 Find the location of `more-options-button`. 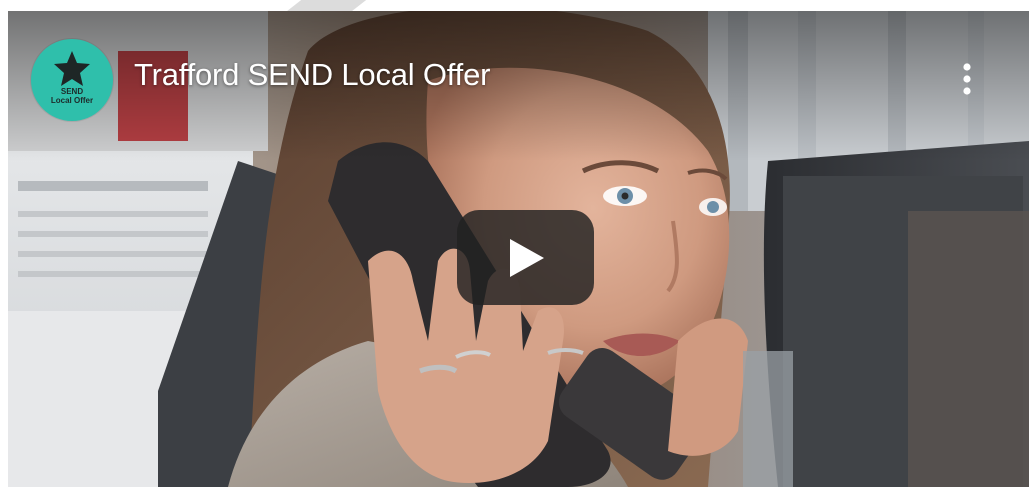

more-options-button is located at coordinates (967, 79).